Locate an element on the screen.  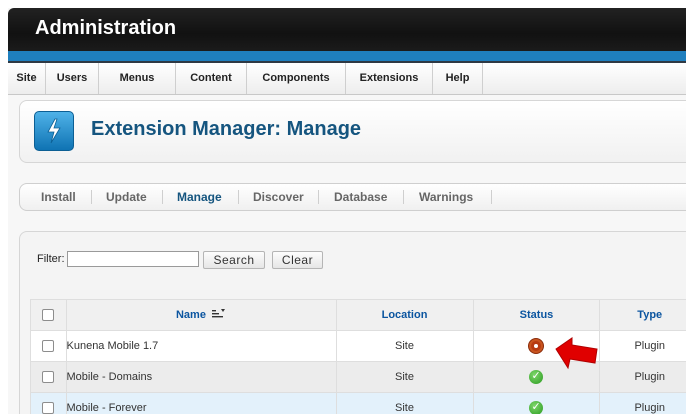
admin-header: Administration is located at coordinates (347, 29).